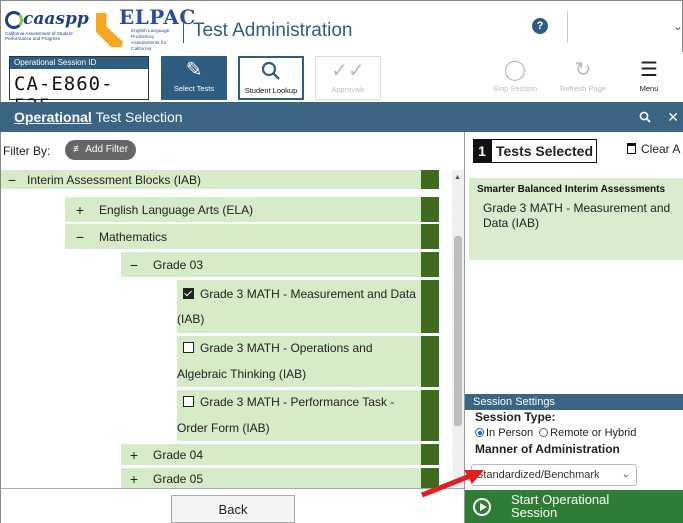  What do you see at coordinates (482, 507) in the screenshot?
I see `play-icon` at bounding box center [482, 507].